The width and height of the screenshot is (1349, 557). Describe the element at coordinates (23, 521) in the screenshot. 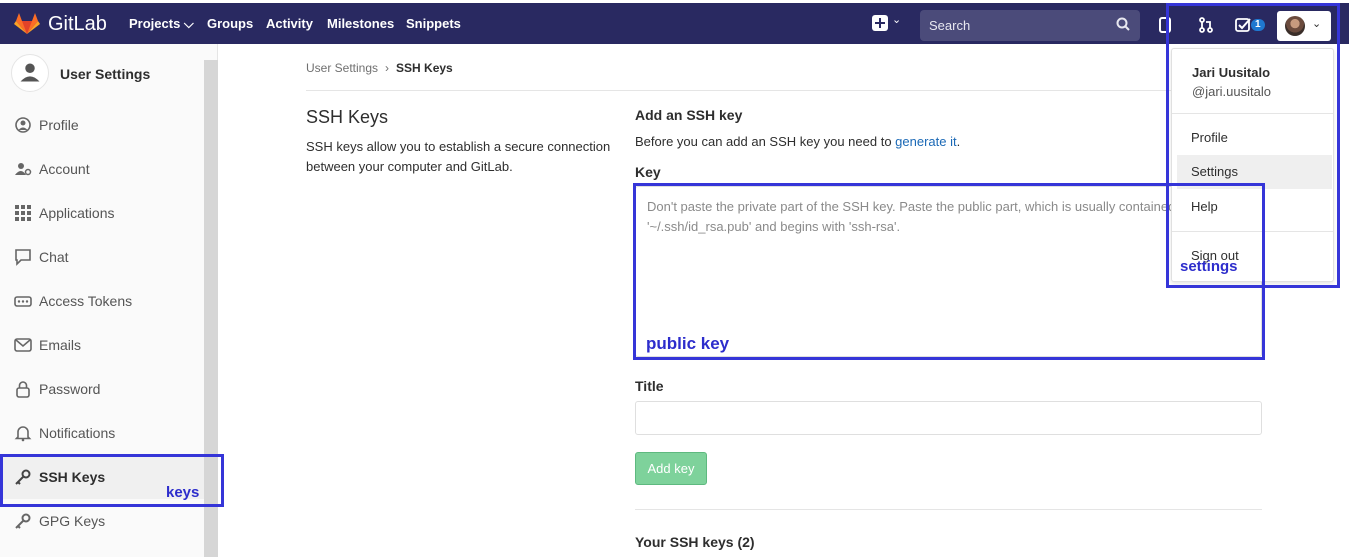

I see `key-icon` at that location.